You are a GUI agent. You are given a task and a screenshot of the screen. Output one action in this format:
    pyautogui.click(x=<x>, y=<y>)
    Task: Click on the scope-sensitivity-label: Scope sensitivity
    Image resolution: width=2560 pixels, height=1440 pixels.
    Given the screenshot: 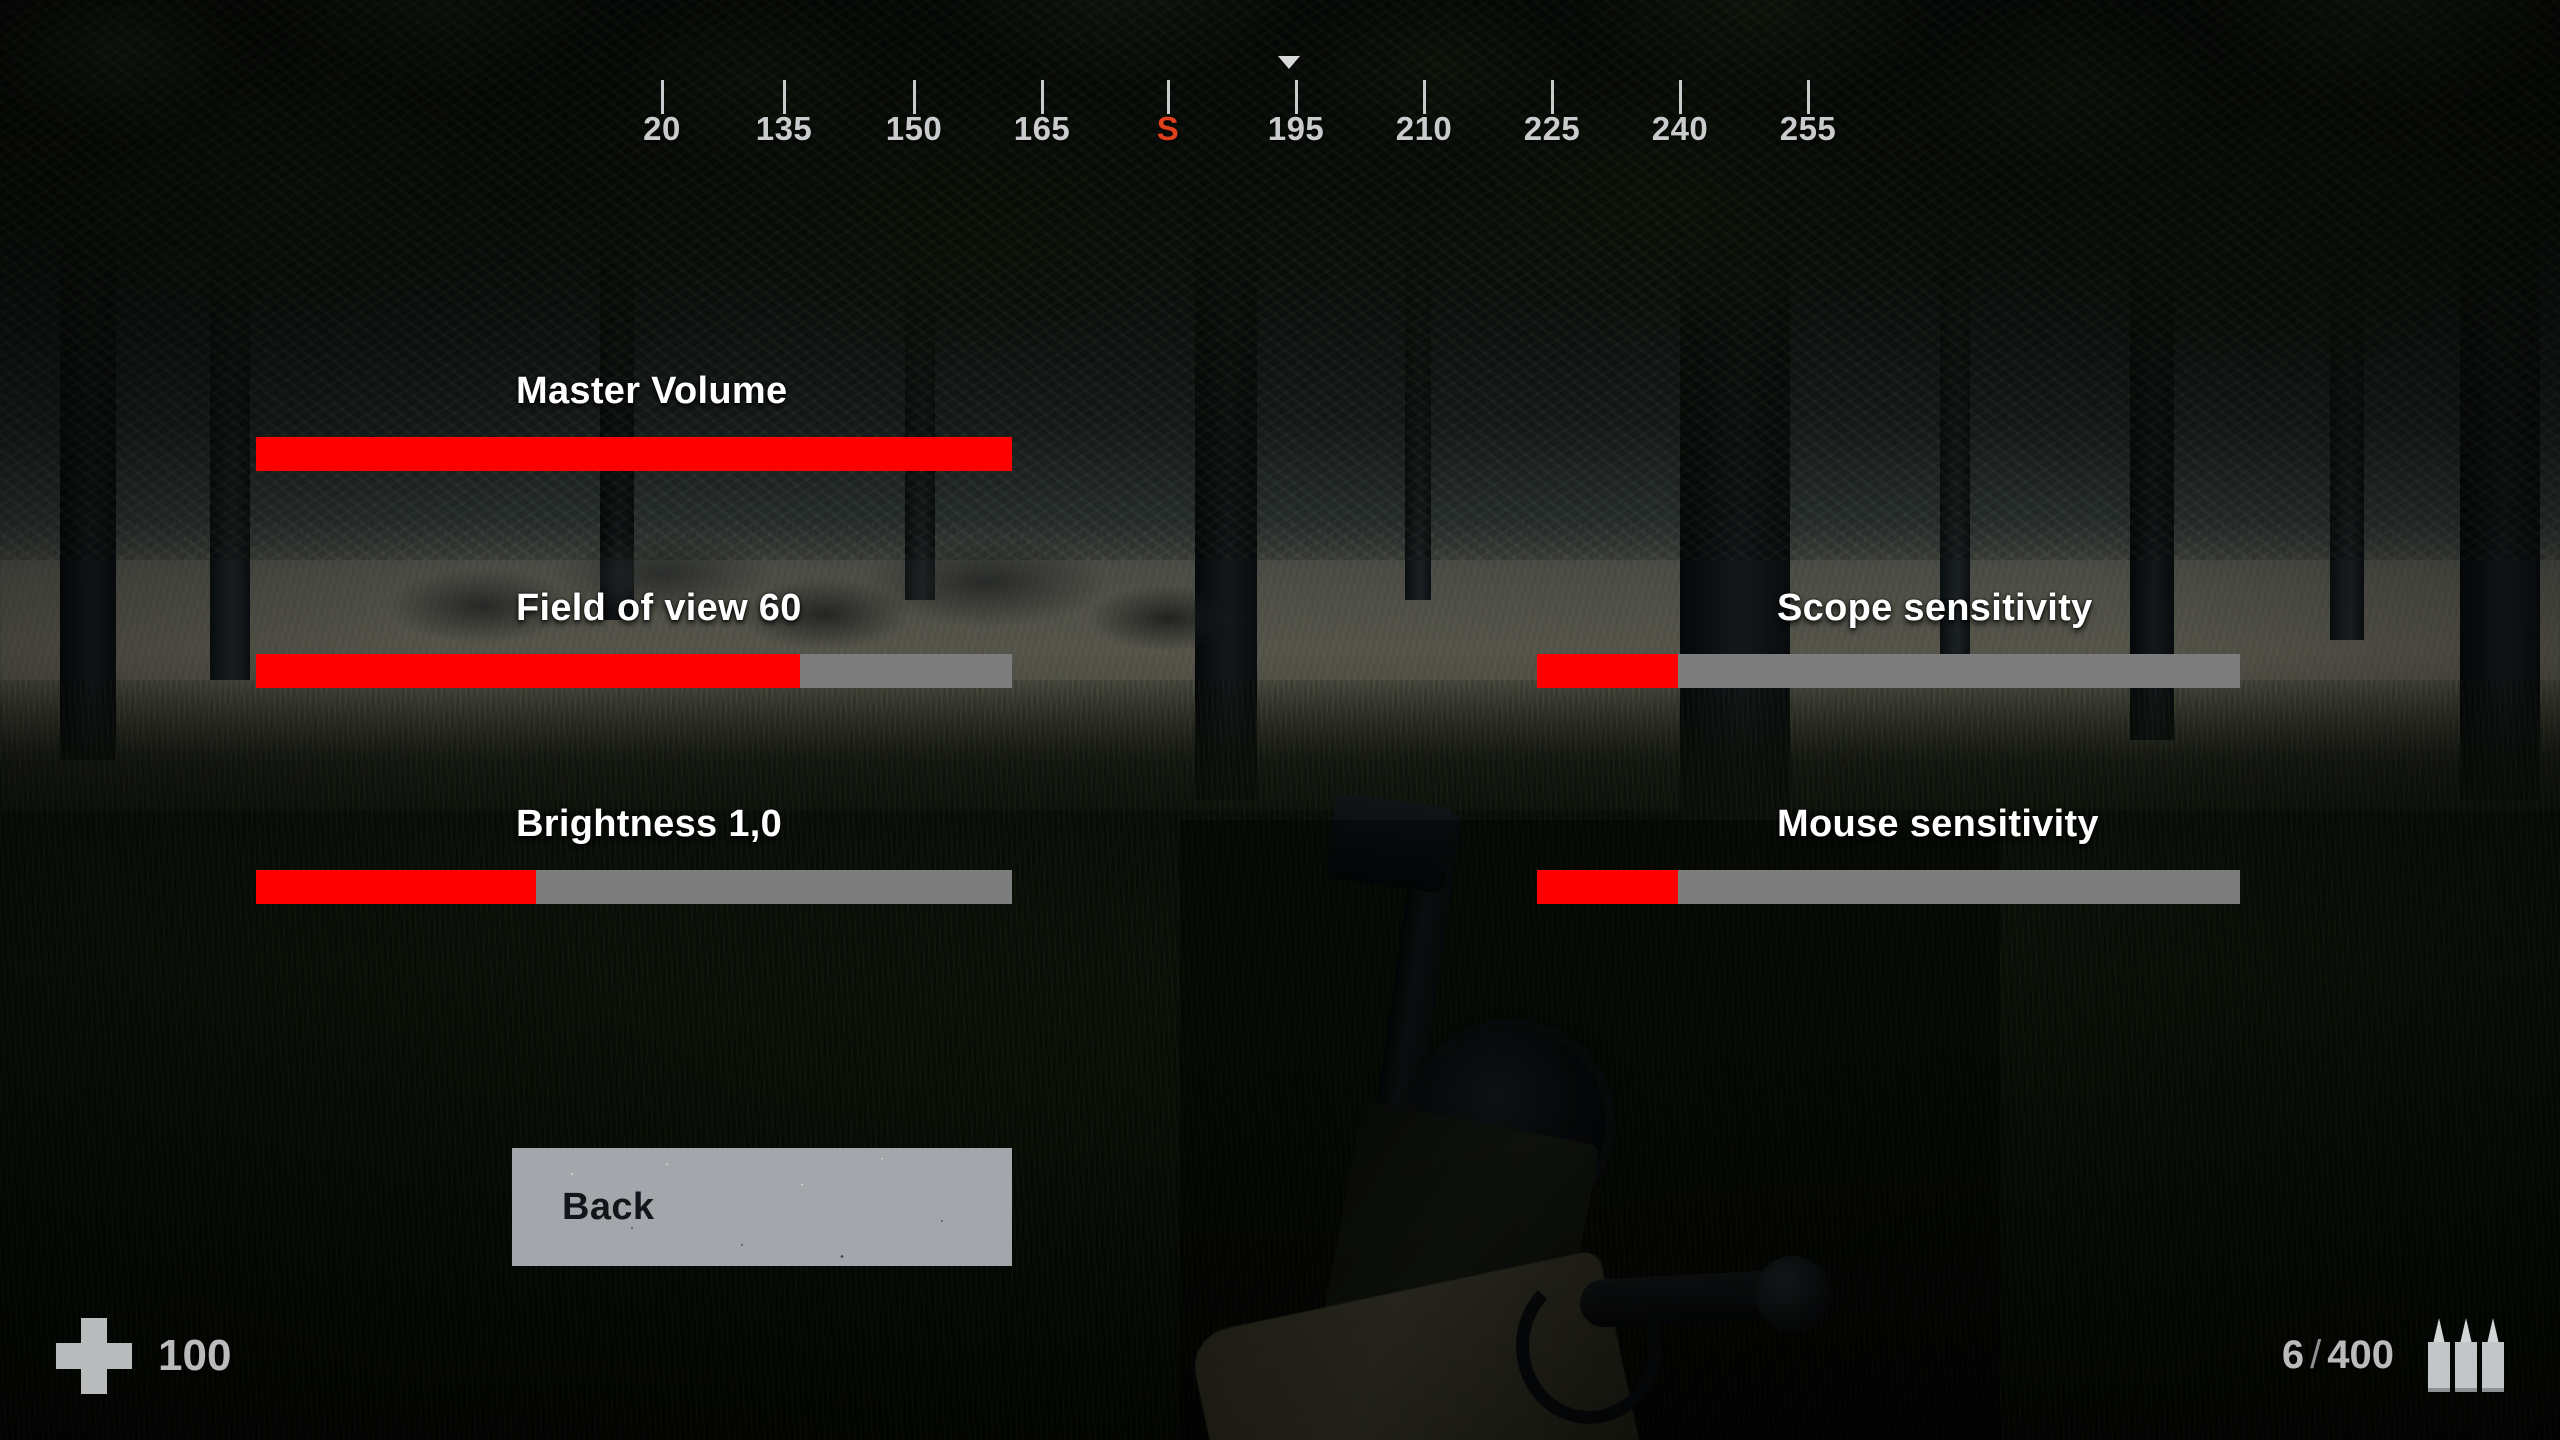 What is the action you would take?
    pyautogui.click(x=1935, y=608)
    